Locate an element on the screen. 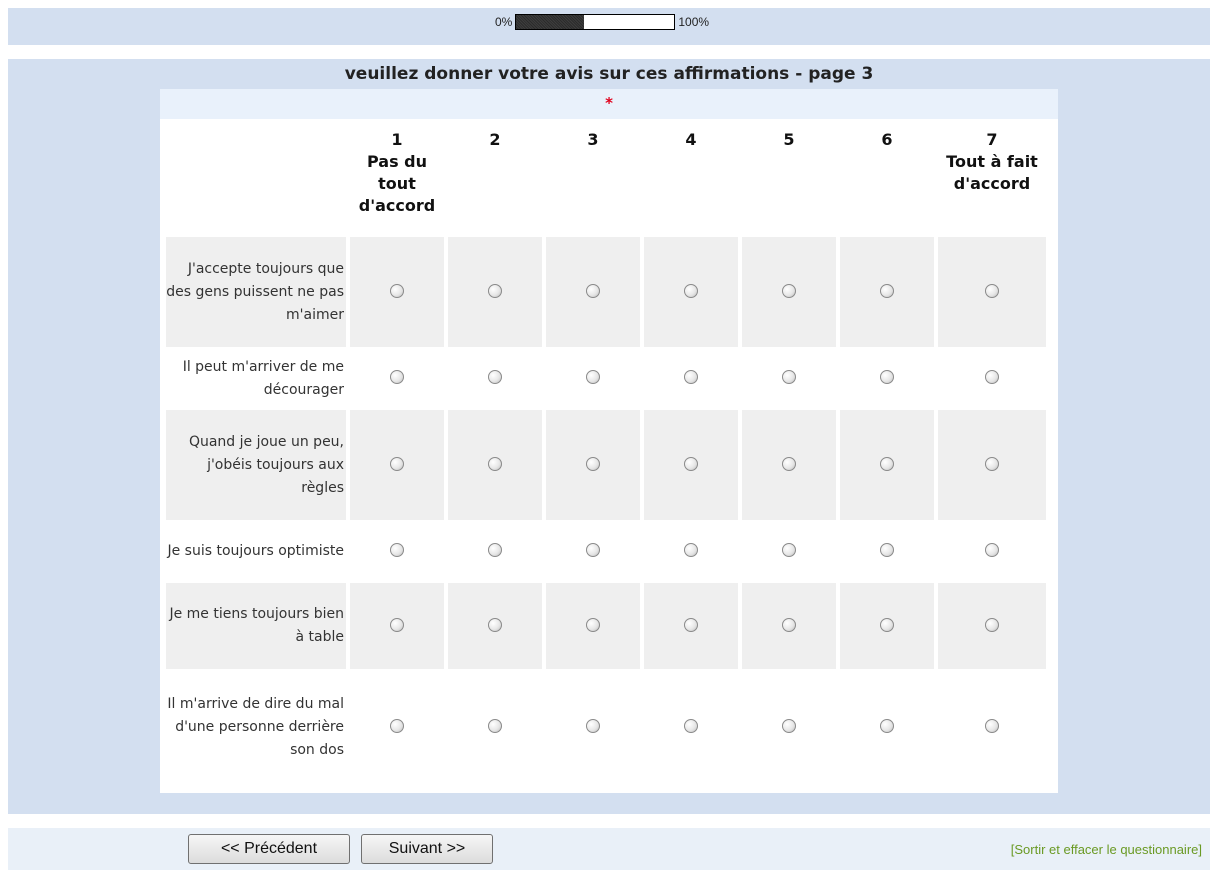 The image size is (1210, 870). scale-header-7: 7 Tout à fait d'accord is located at coordinates (992, 161).